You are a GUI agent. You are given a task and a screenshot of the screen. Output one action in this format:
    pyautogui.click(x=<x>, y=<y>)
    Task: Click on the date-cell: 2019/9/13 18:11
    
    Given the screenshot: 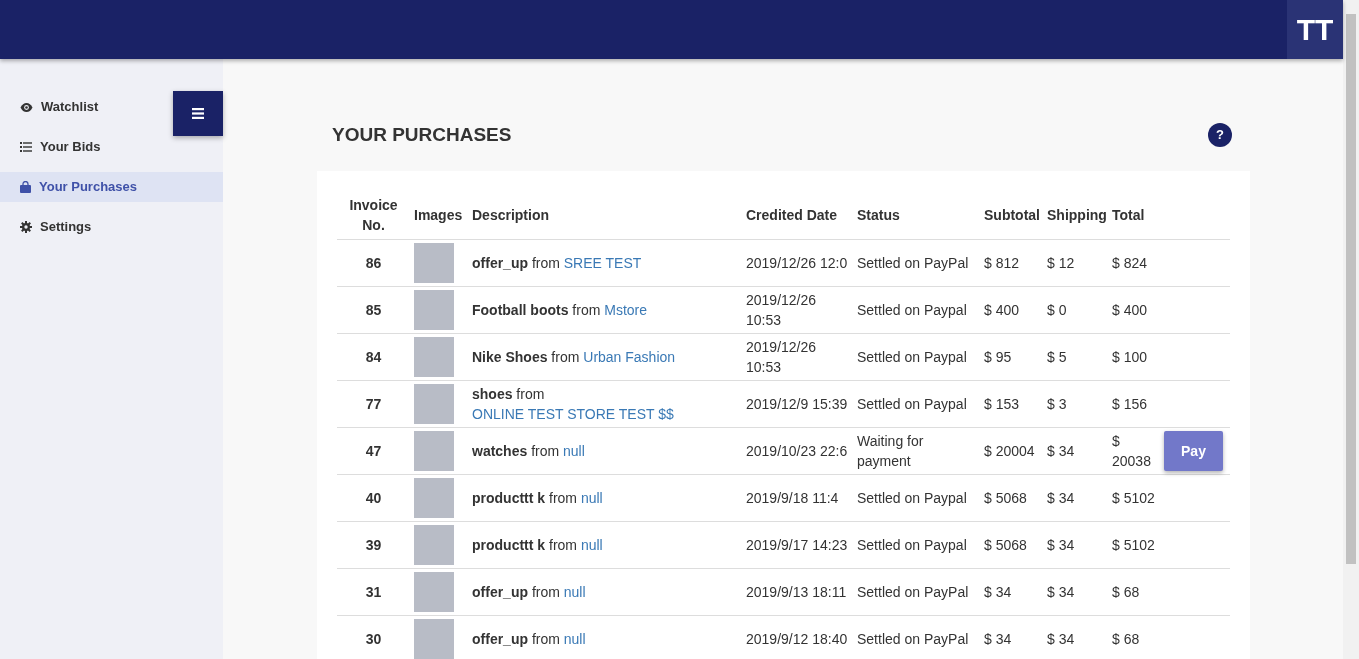 What is the action you would take?
    pyautogui.click(x=797, y=592)
    